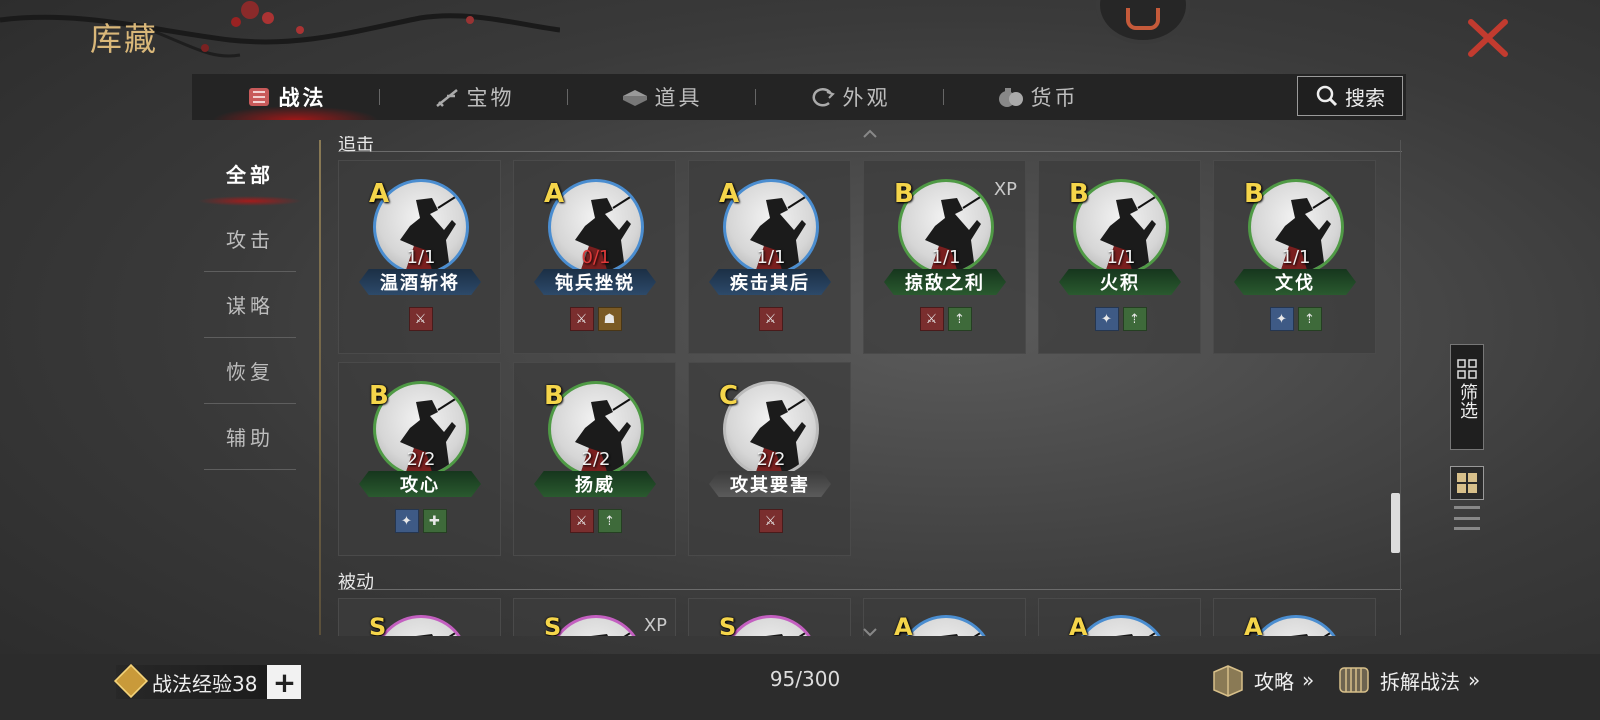 The image size is (1600, 720). I want to click on tactic-card: B 1/1 火积 ✦ ⇡, so click(1119, 257).